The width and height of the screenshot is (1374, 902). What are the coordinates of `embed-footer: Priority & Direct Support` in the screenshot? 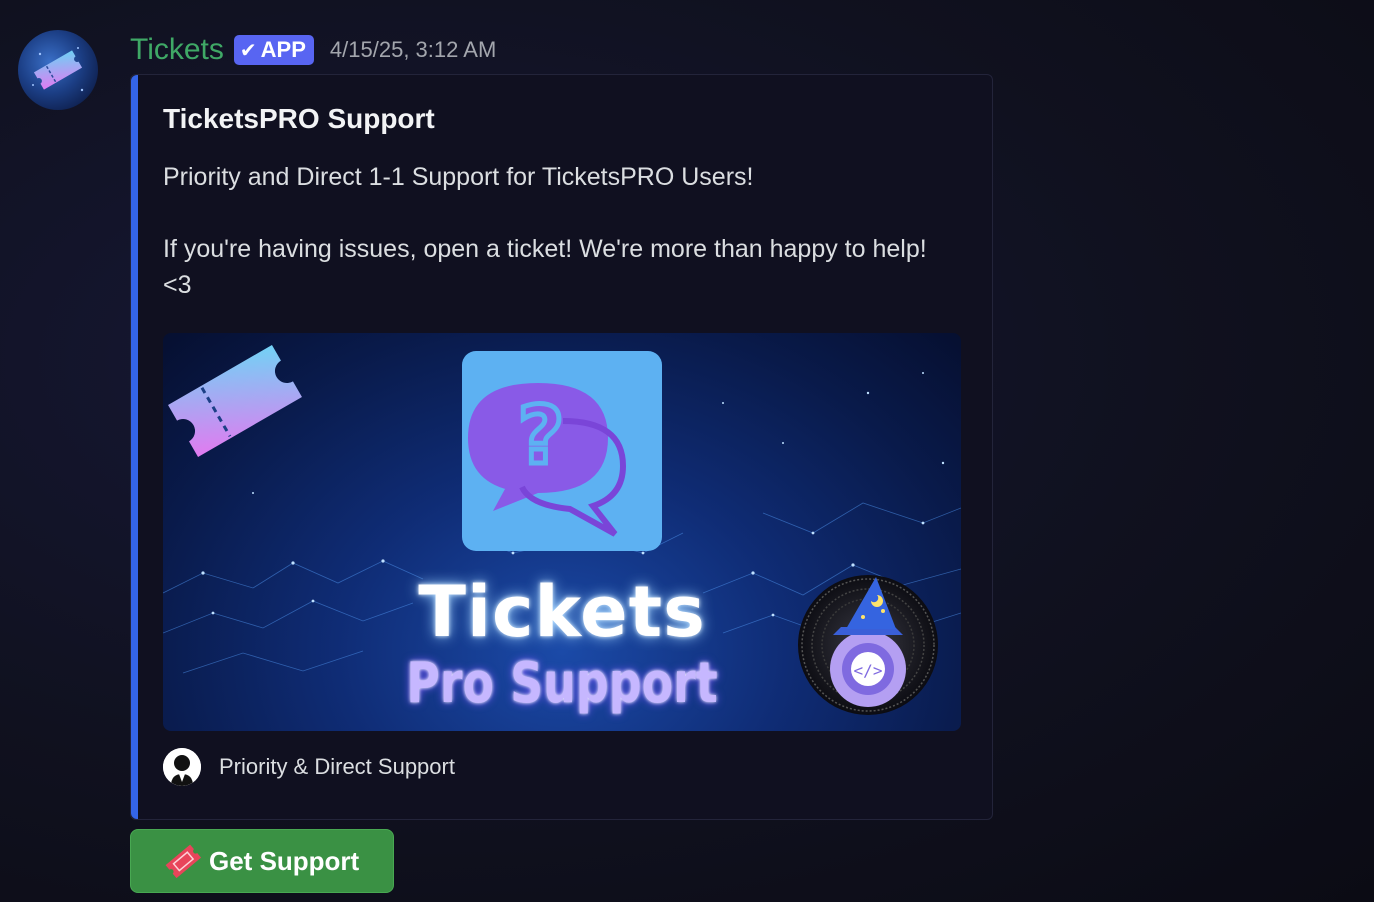 It's located at (309, 767).